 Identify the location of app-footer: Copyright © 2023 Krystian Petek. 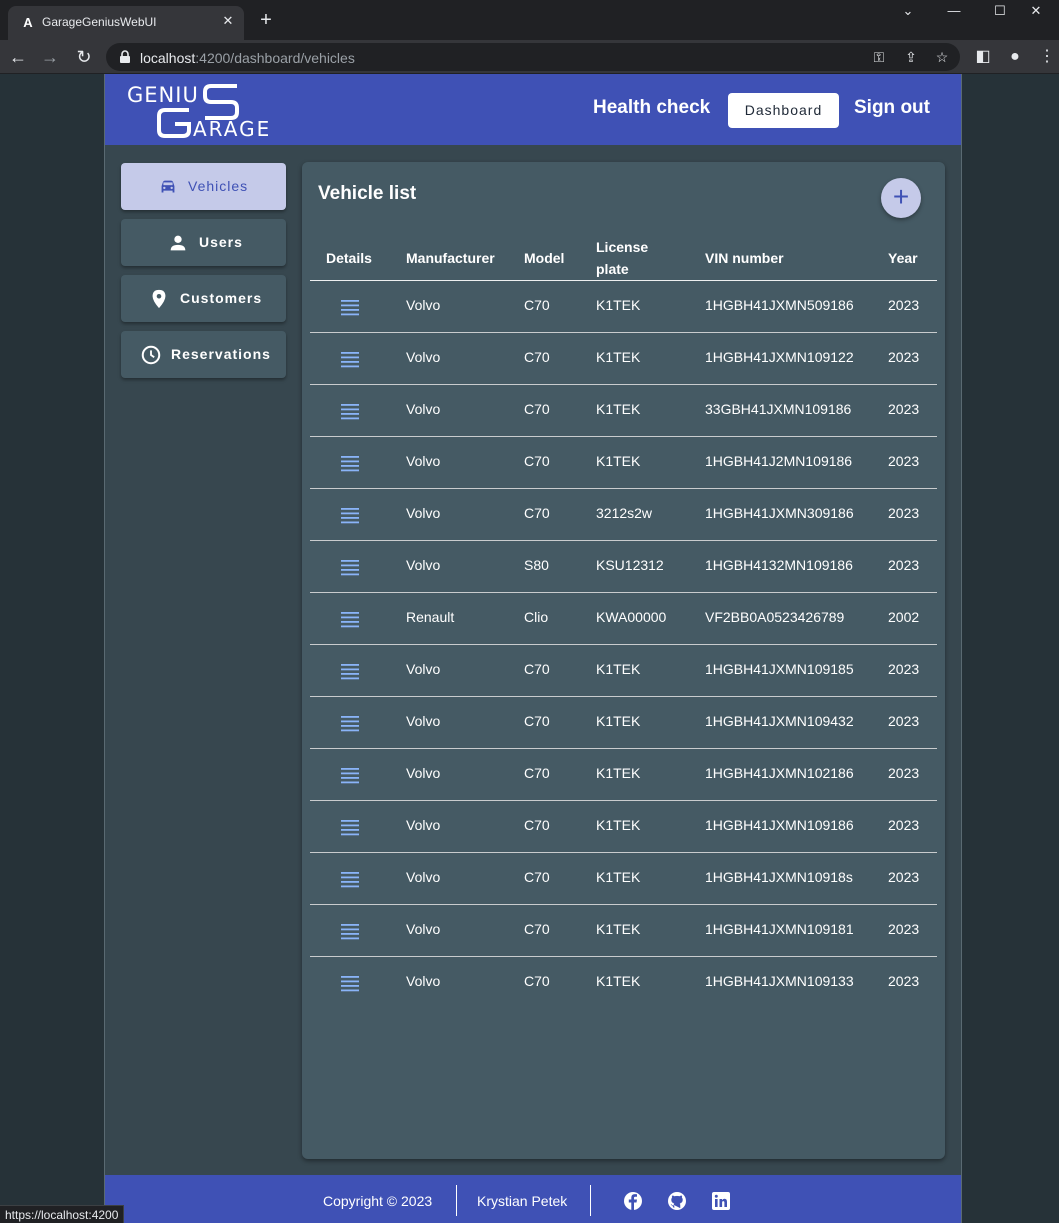
(533, 1199).